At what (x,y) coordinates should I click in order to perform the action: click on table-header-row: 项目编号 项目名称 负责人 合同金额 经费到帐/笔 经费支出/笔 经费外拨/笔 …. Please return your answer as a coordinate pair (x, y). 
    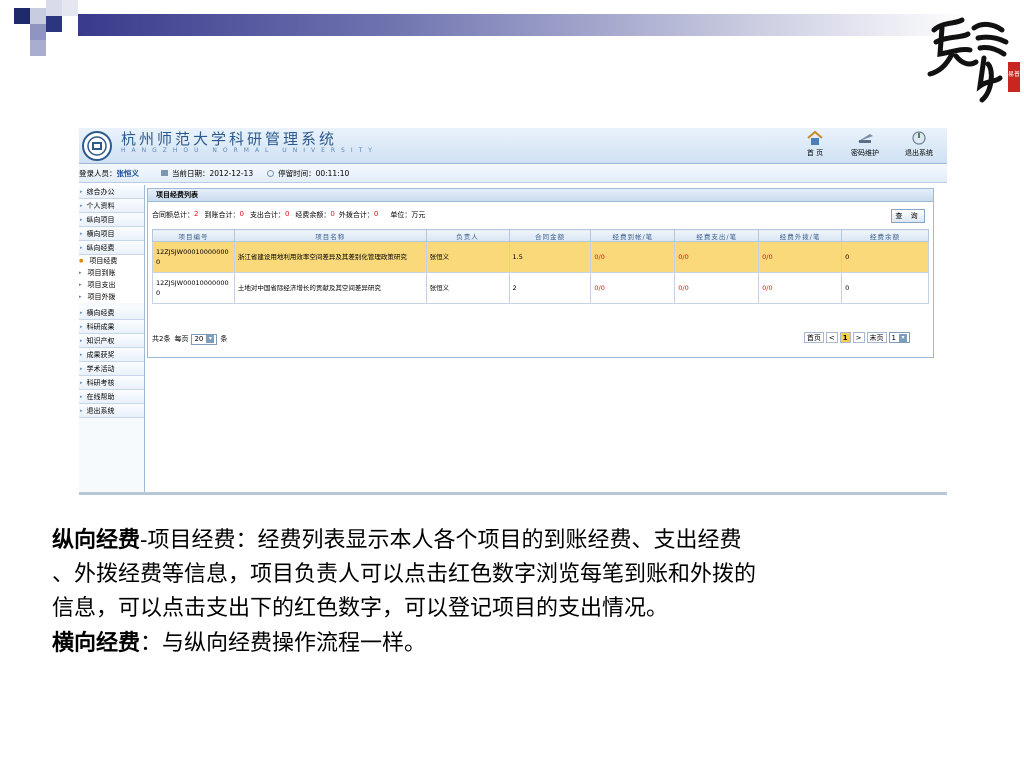
    Looking at the image, I should click on (540, 235).